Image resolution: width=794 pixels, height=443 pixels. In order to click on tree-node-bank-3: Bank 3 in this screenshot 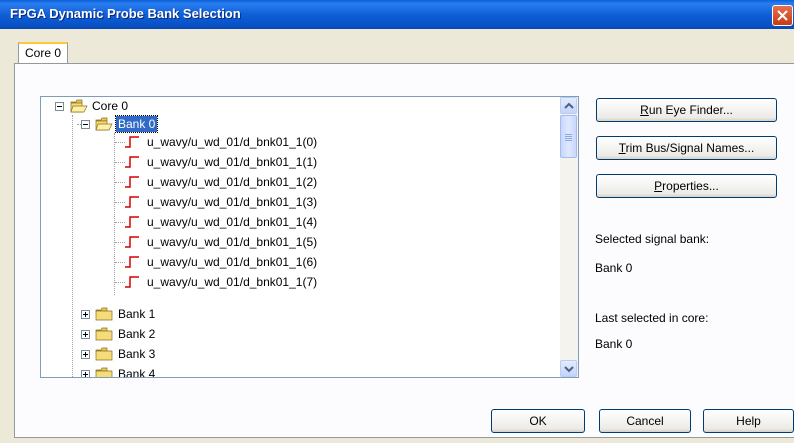, I will do `click(191, 354)`.